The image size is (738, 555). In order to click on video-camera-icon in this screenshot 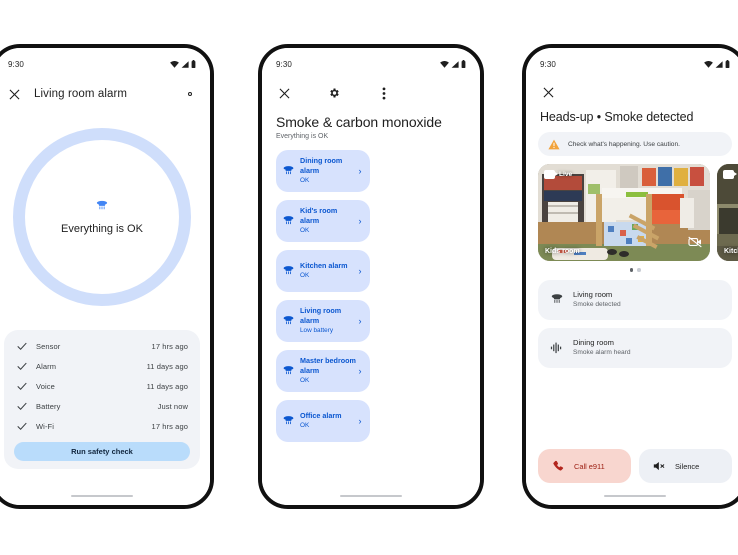, I will do `click(730, 174)`.